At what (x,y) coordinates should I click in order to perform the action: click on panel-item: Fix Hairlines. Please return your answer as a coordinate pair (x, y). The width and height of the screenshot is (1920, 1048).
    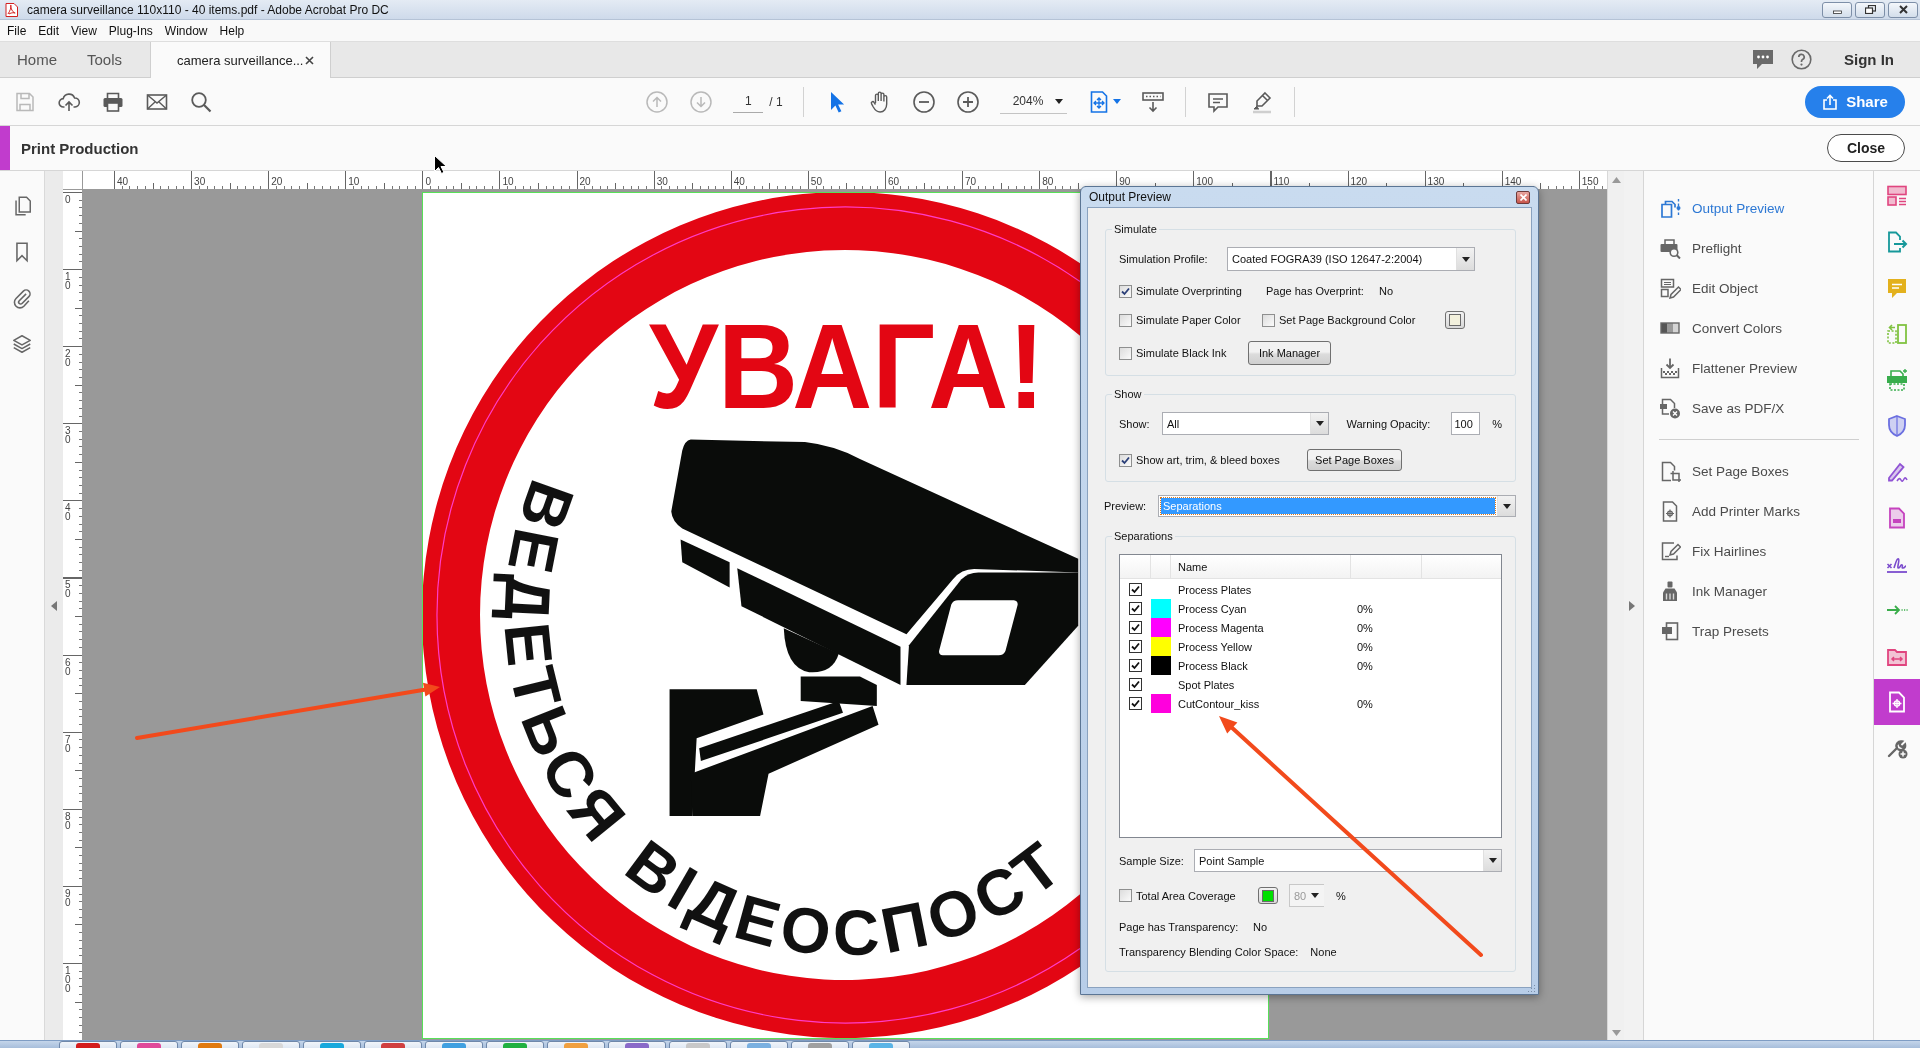
    Looking at the image, I should click on (1758, 551).